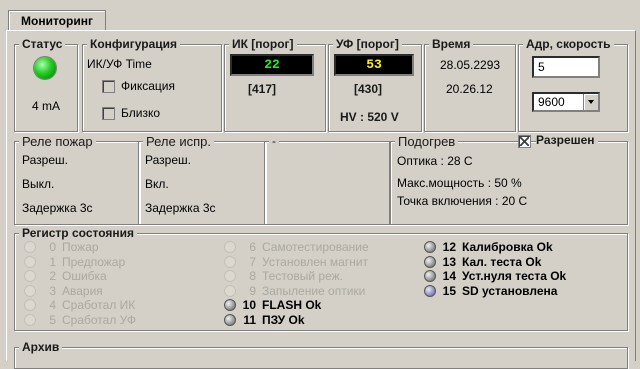  Describe the element at coordinates (541, 67) in the screenshot. I see `address-value: 5` at that location.